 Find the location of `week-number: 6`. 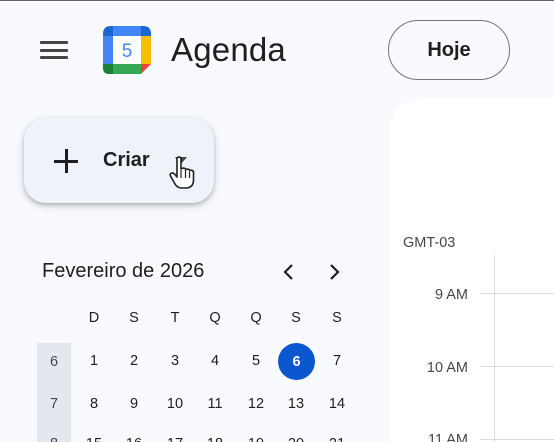

week-number: 6 is located at coordinates (54, 362).